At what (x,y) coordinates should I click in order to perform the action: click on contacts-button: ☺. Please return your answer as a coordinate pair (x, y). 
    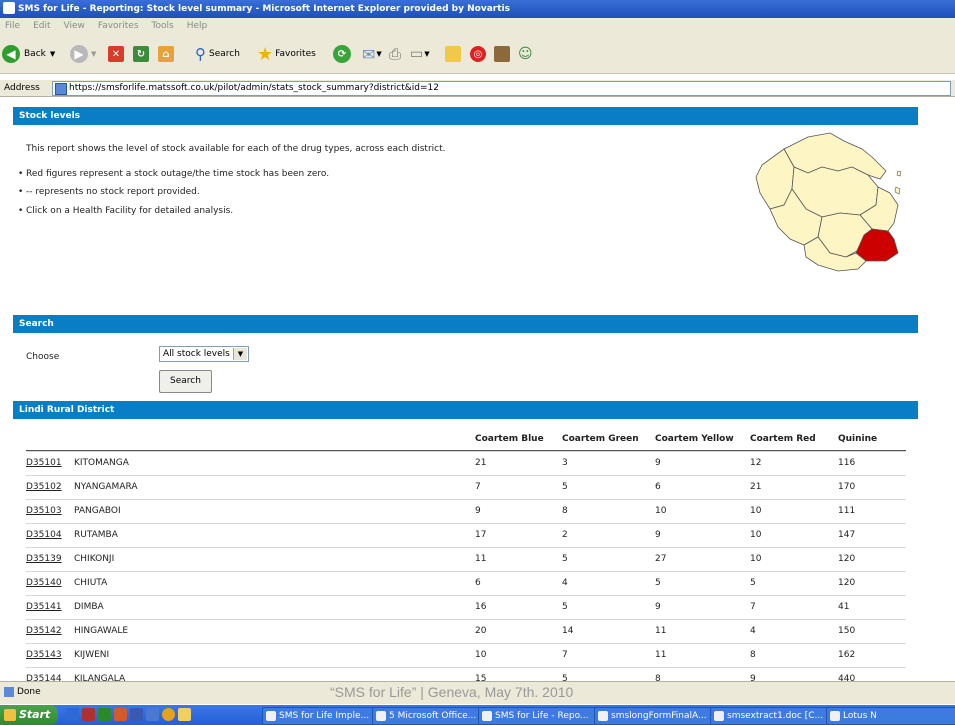
    Looking at the image, I should click on (525, 54).